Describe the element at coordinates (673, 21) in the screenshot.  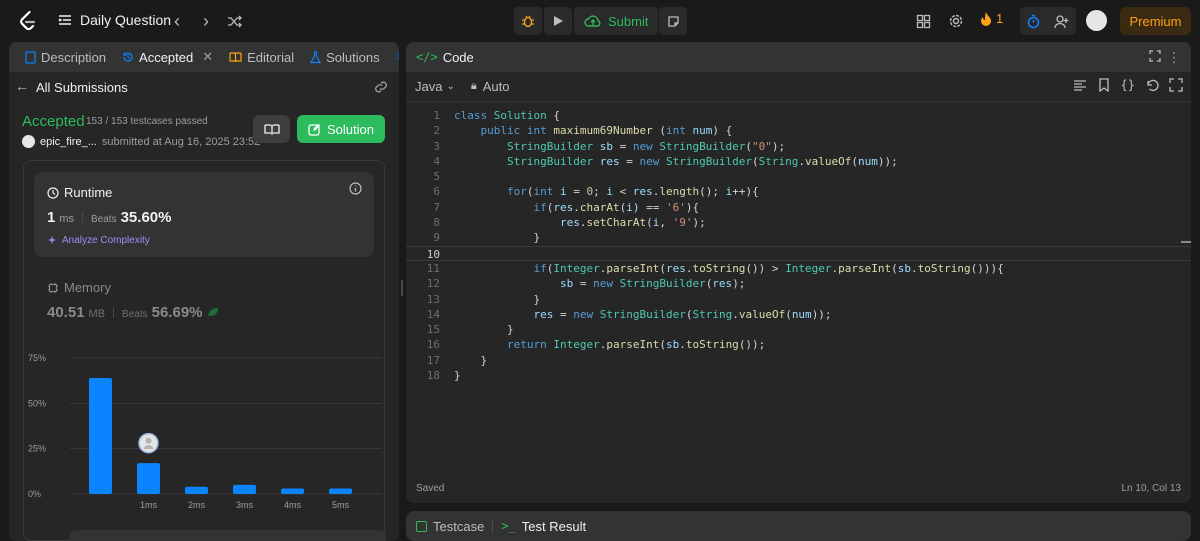
I see `notes-button` at that location.